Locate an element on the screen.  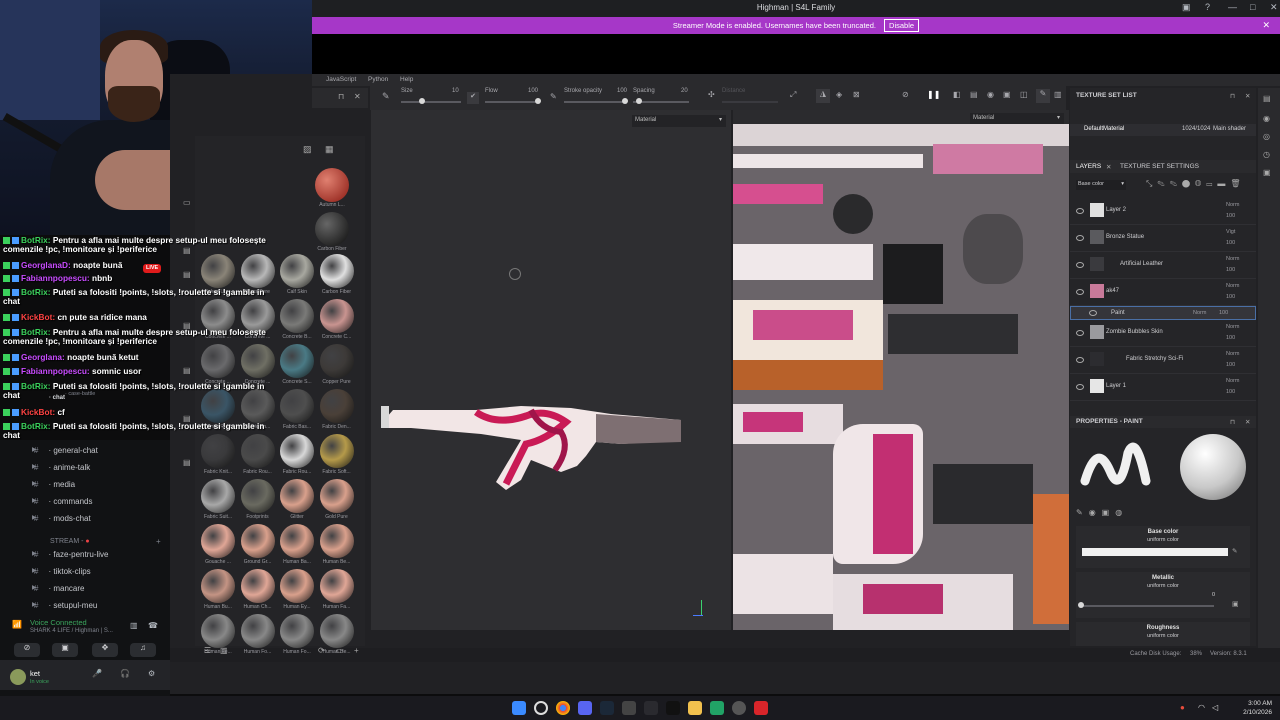
property-tabs: ✎◉▣◍ is located at coordinates (1102, 512).